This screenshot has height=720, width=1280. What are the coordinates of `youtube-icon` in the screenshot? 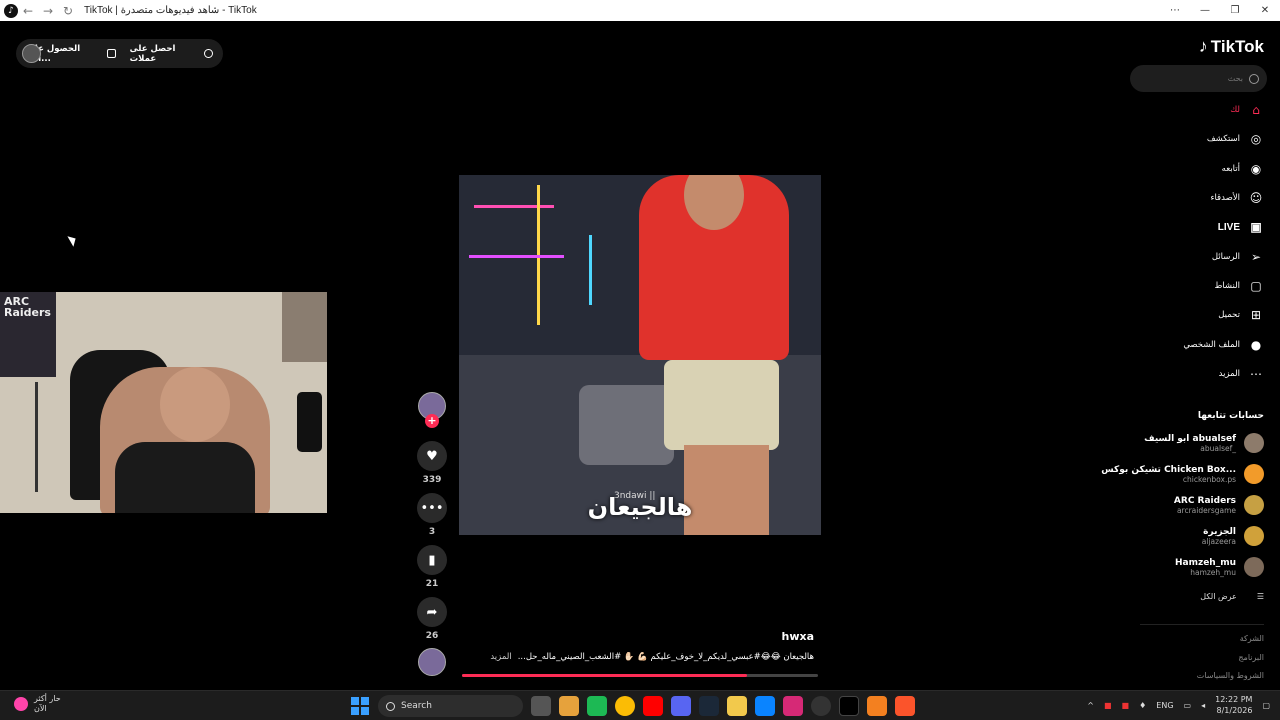 It's located at (653, 706).